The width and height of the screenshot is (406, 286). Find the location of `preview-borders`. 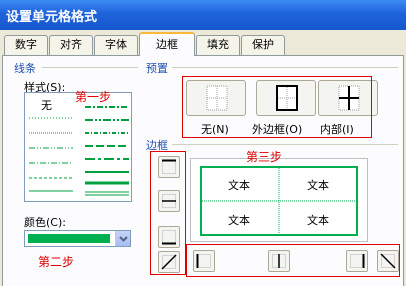

preview-borders is located at coordinates (279, 201).